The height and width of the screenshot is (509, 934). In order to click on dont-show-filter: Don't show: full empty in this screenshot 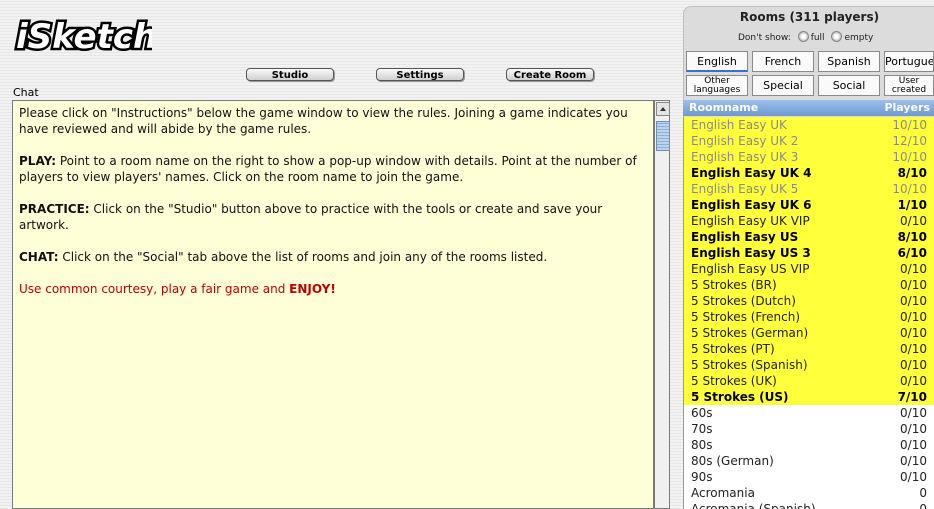, I will do `click(805, 37)`.